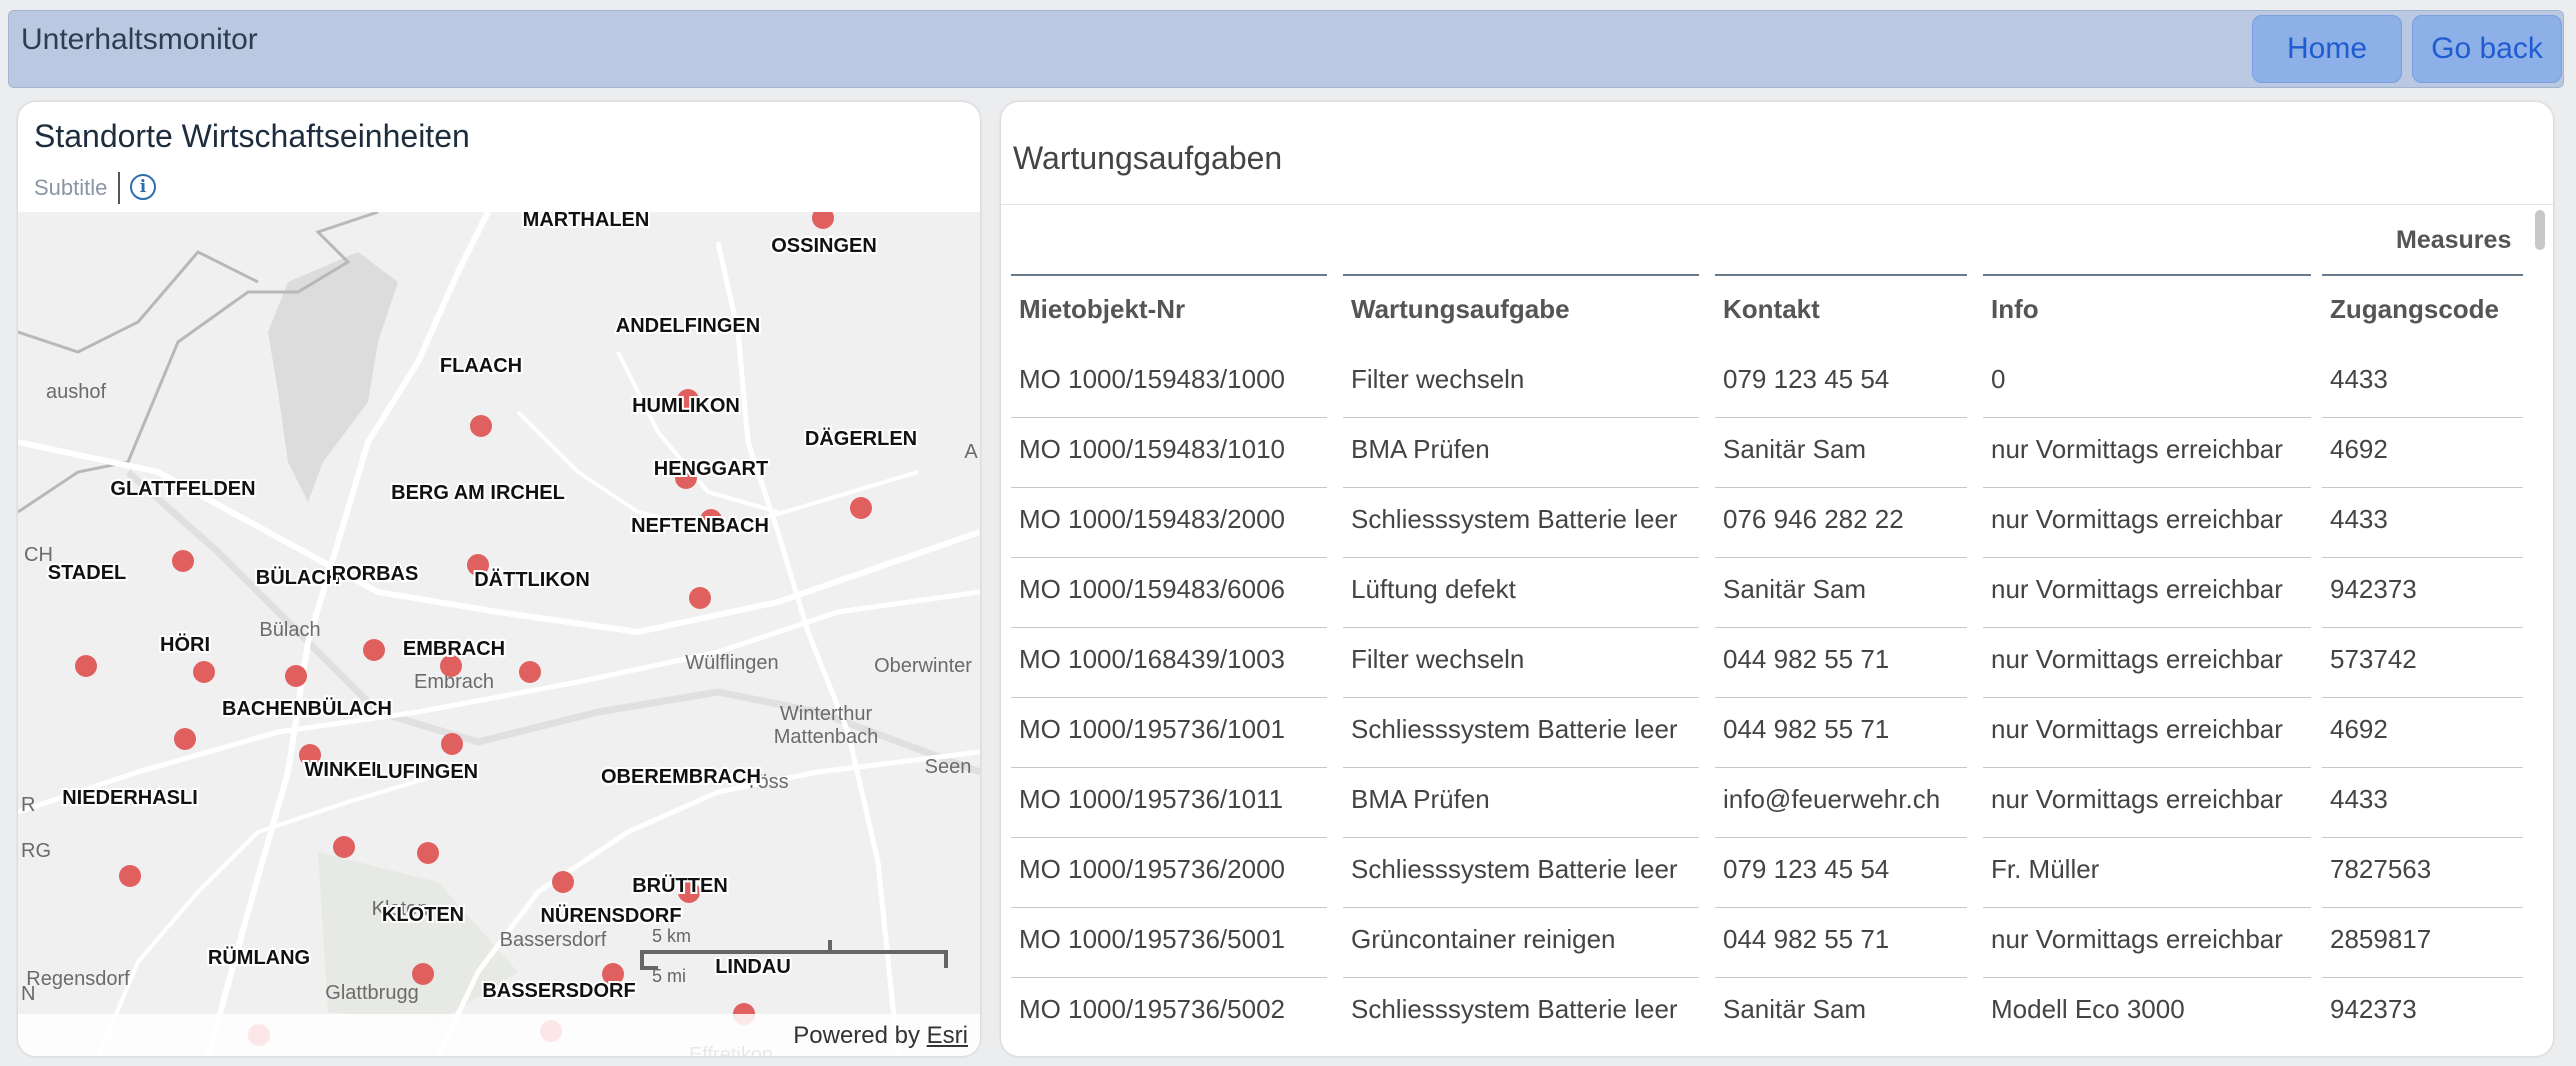  What do you see at coordinates (686, 406) in the screenshot?
I see `place-label: HUMLIKON` at bounding box center [686, 406].